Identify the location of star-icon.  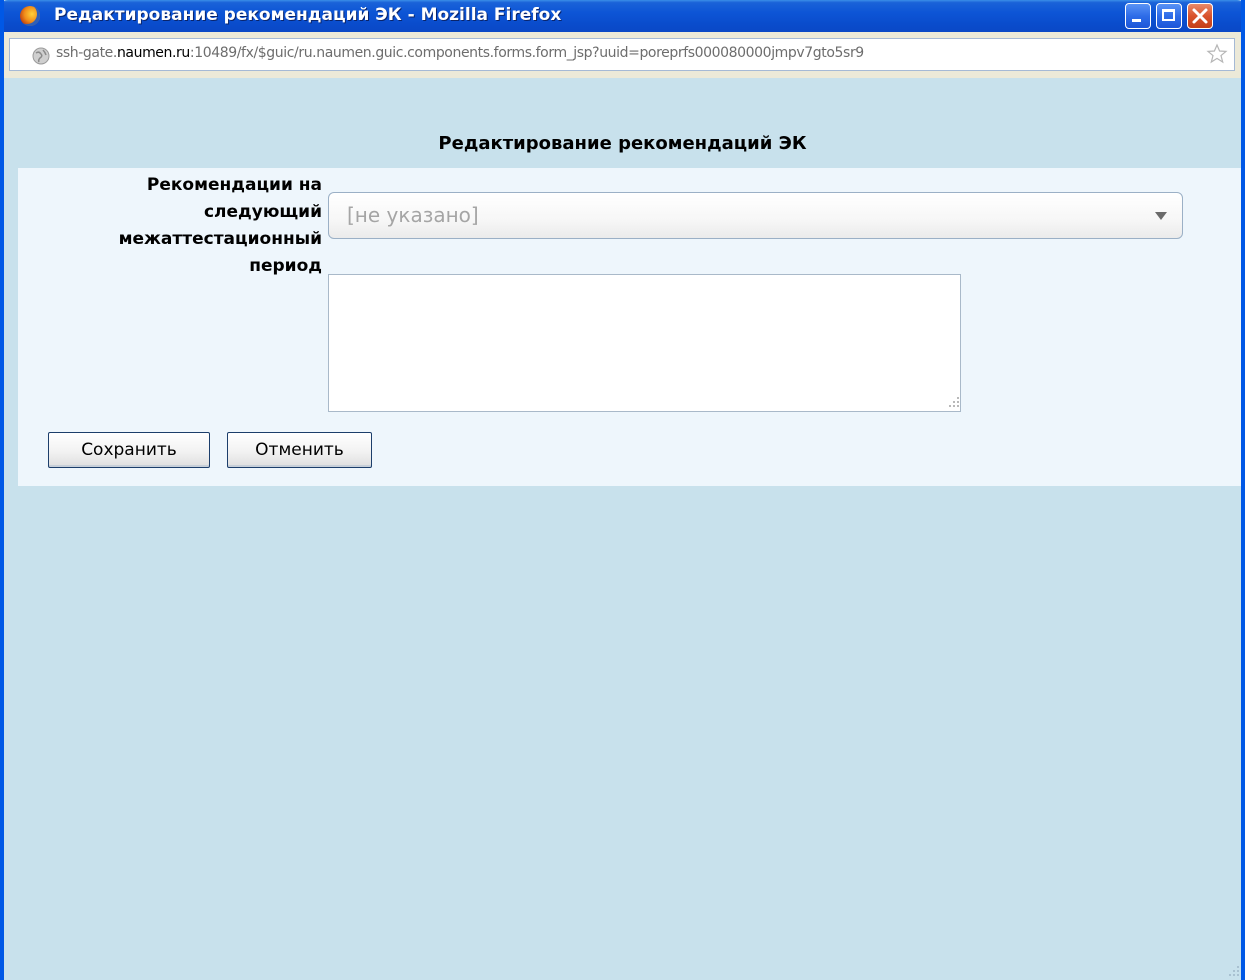
(1217, 54).